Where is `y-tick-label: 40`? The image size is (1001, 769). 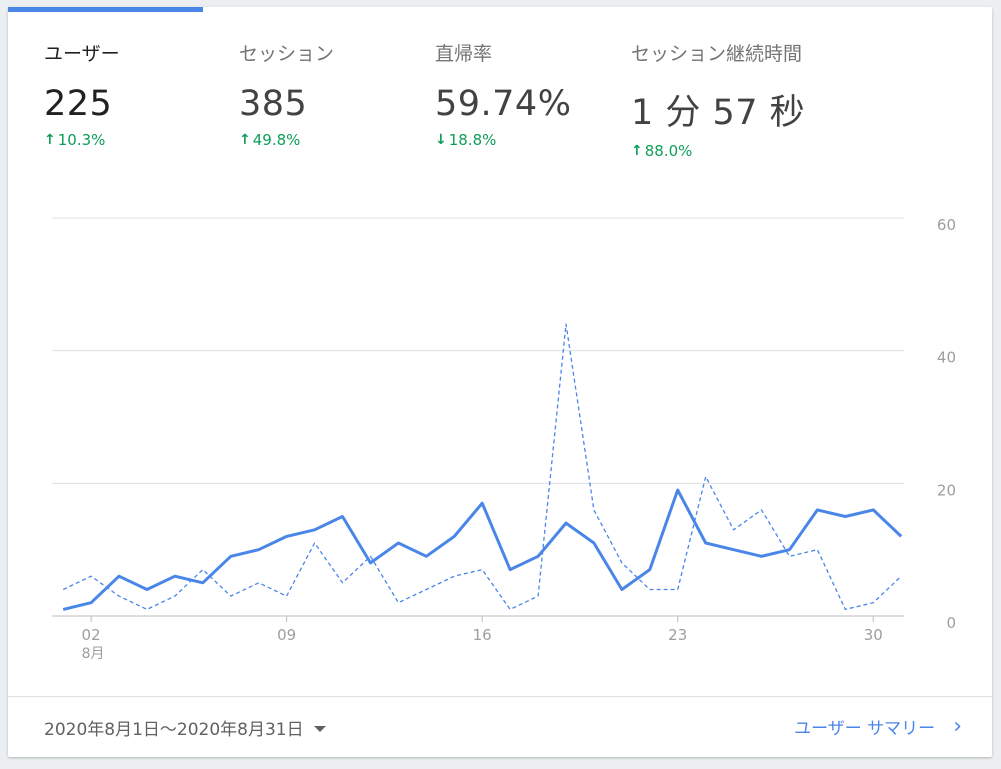 y-tick-label: 40 is located at coordinates (946, 358).